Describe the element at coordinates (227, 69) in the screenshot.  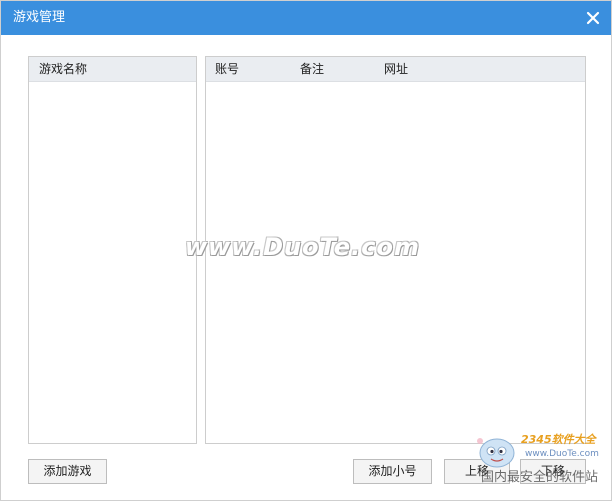
I see `column-header-account: 账号` at that location.